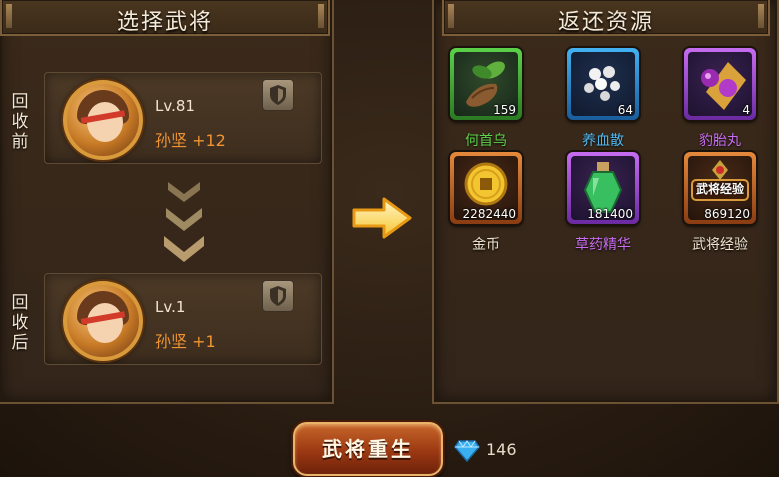 The height and width of the screenshot is (477, 779). I want to click on item-baotaiwan: 4, so click(720, 84).